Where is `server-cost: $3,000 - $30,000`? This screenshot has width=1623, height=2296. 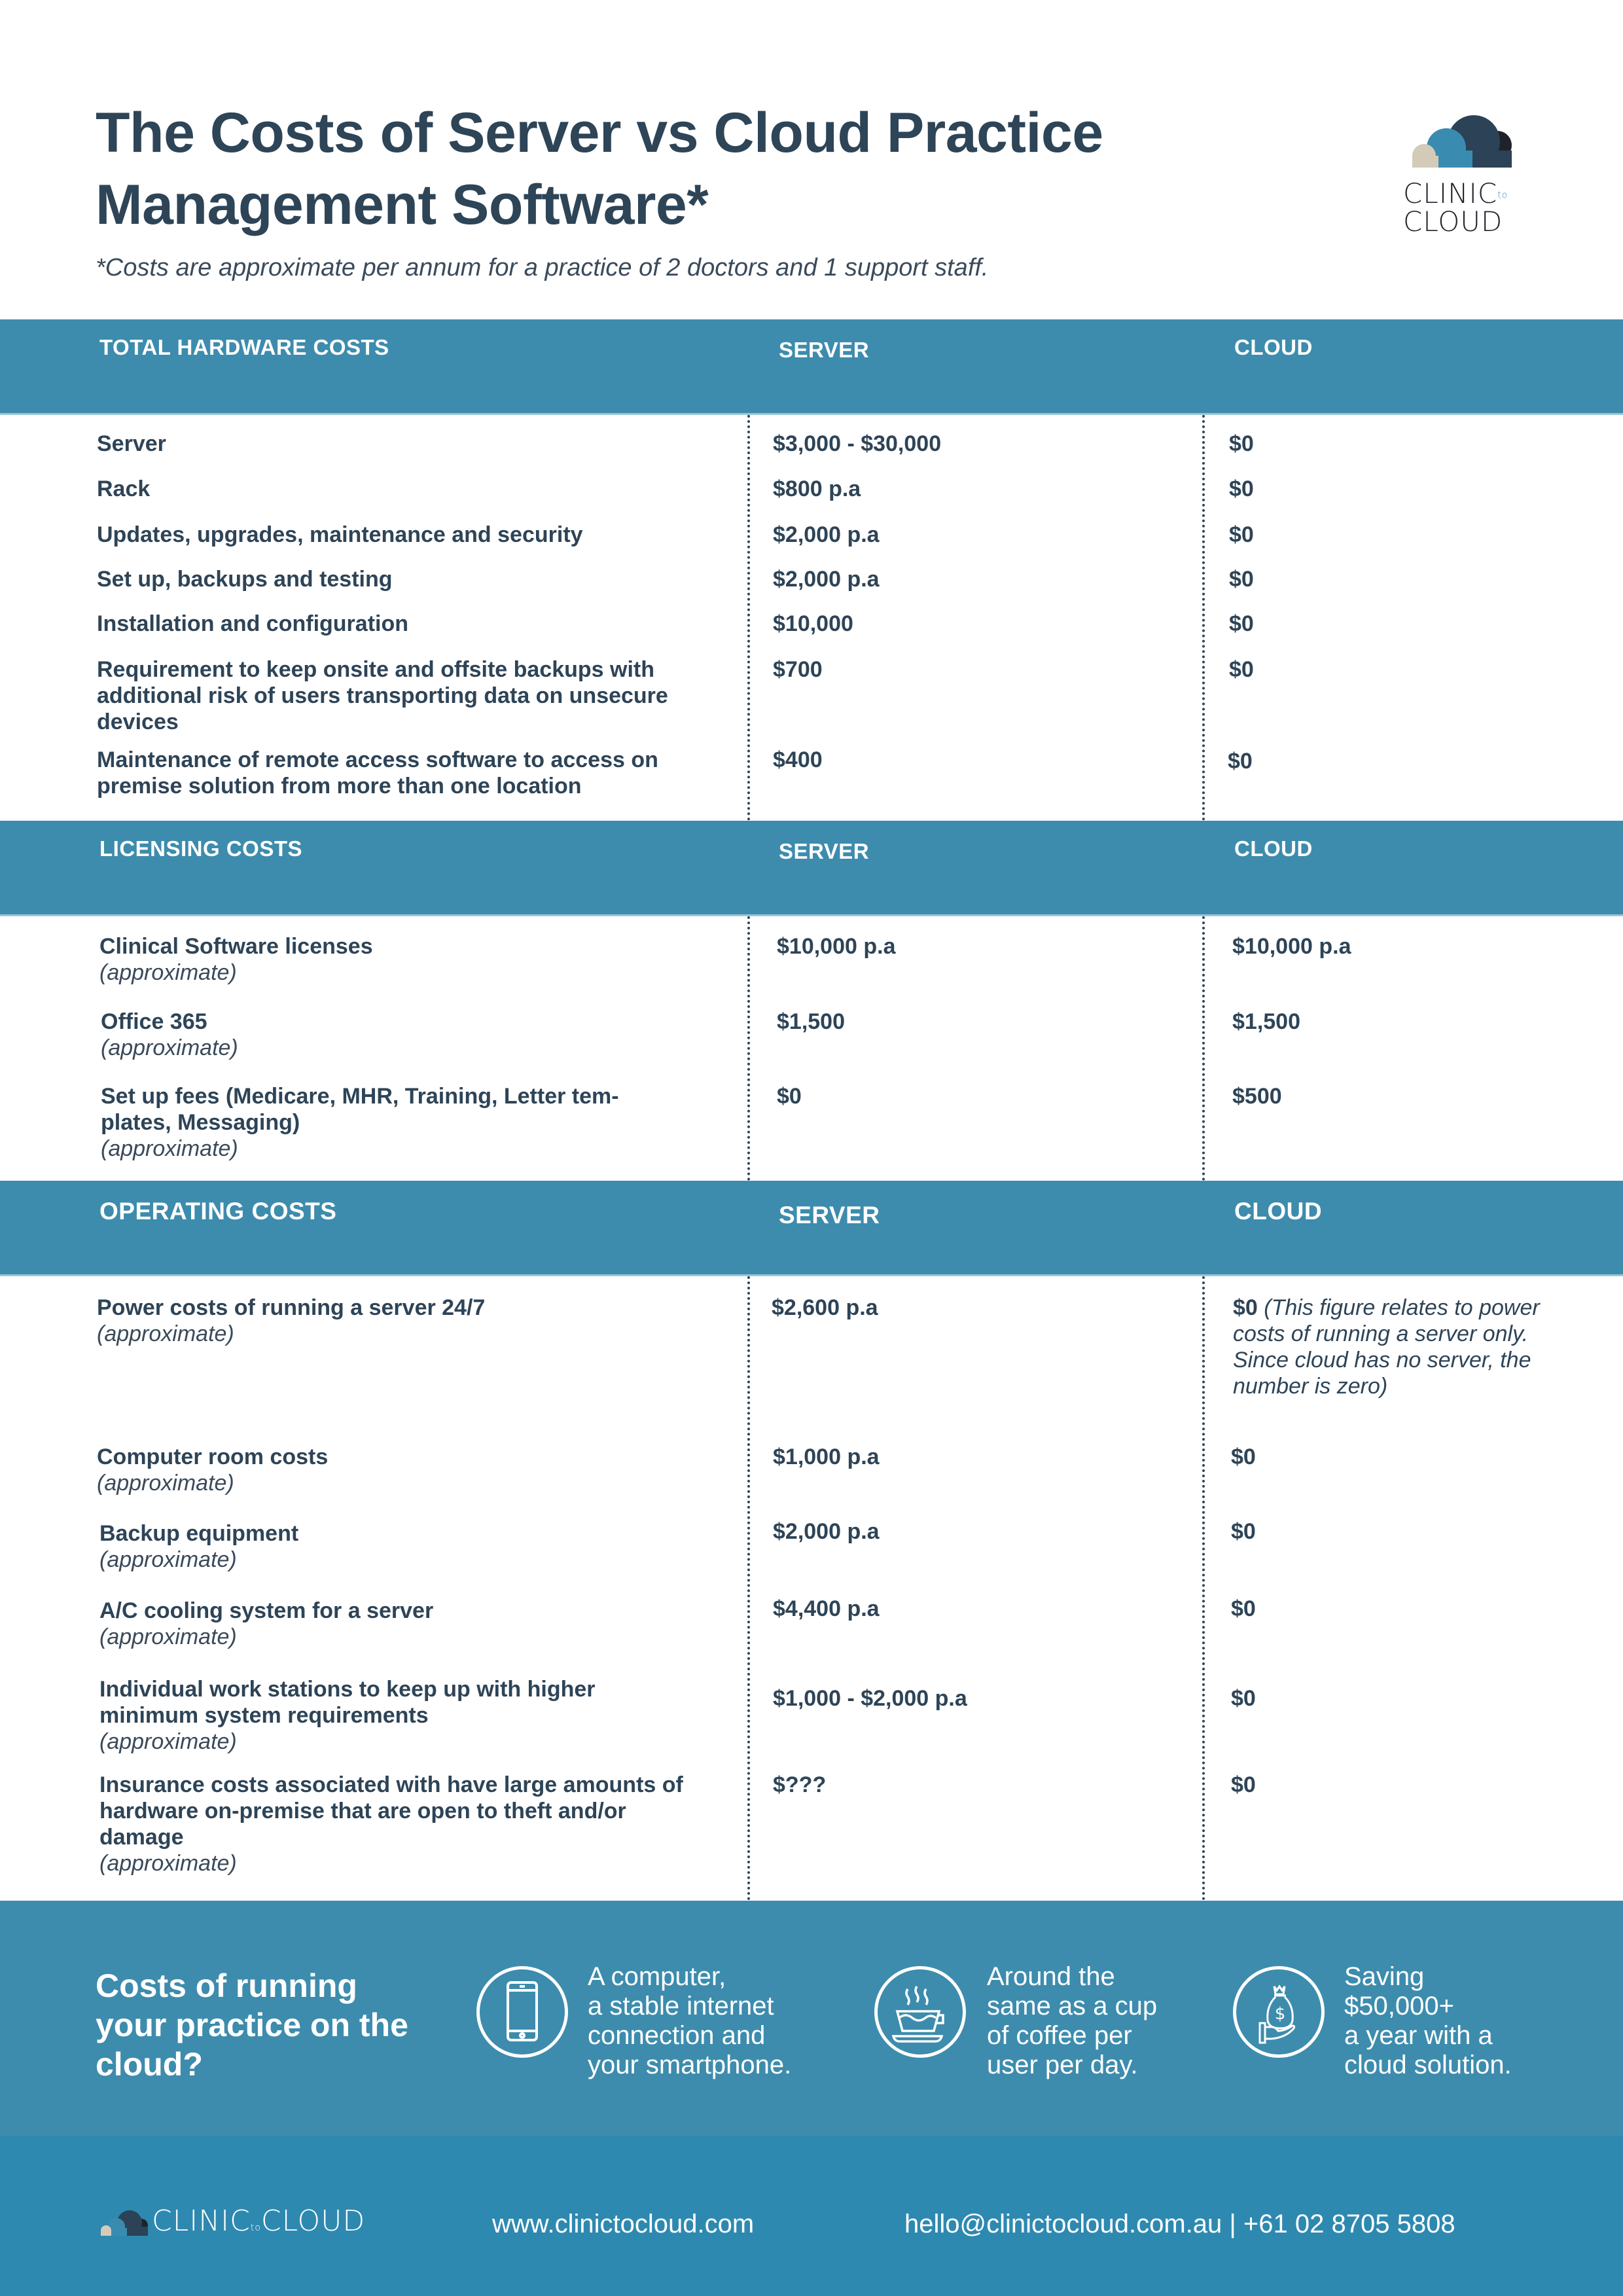 server-cost: $3,000 - $30,000 is located at coordinates (857, 443).